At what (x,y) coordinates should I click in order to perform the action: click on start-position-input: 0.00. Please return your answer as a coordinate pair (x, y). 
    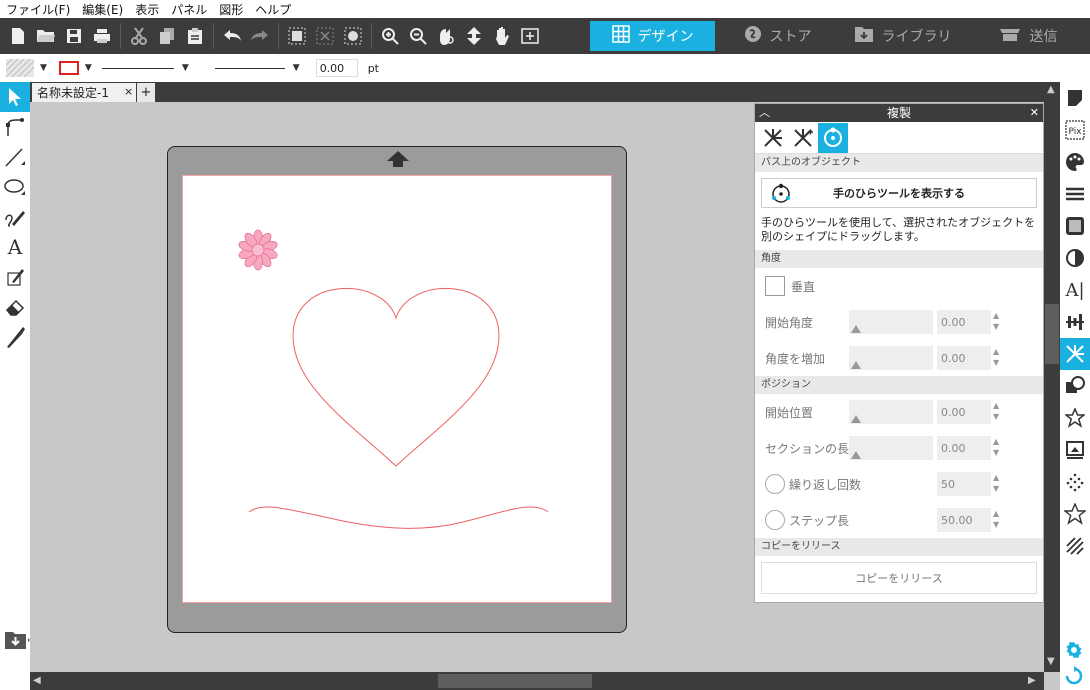
    Looking at the image, I should click on (964, 412).